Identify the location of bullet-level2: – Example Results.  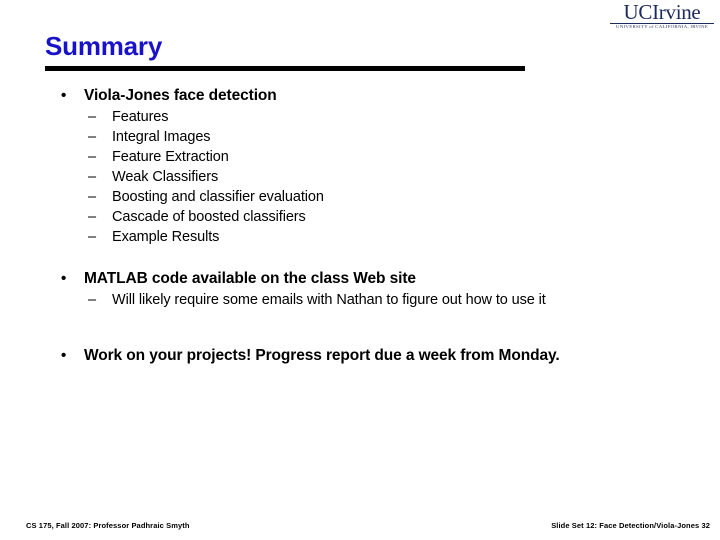
(360, 237).